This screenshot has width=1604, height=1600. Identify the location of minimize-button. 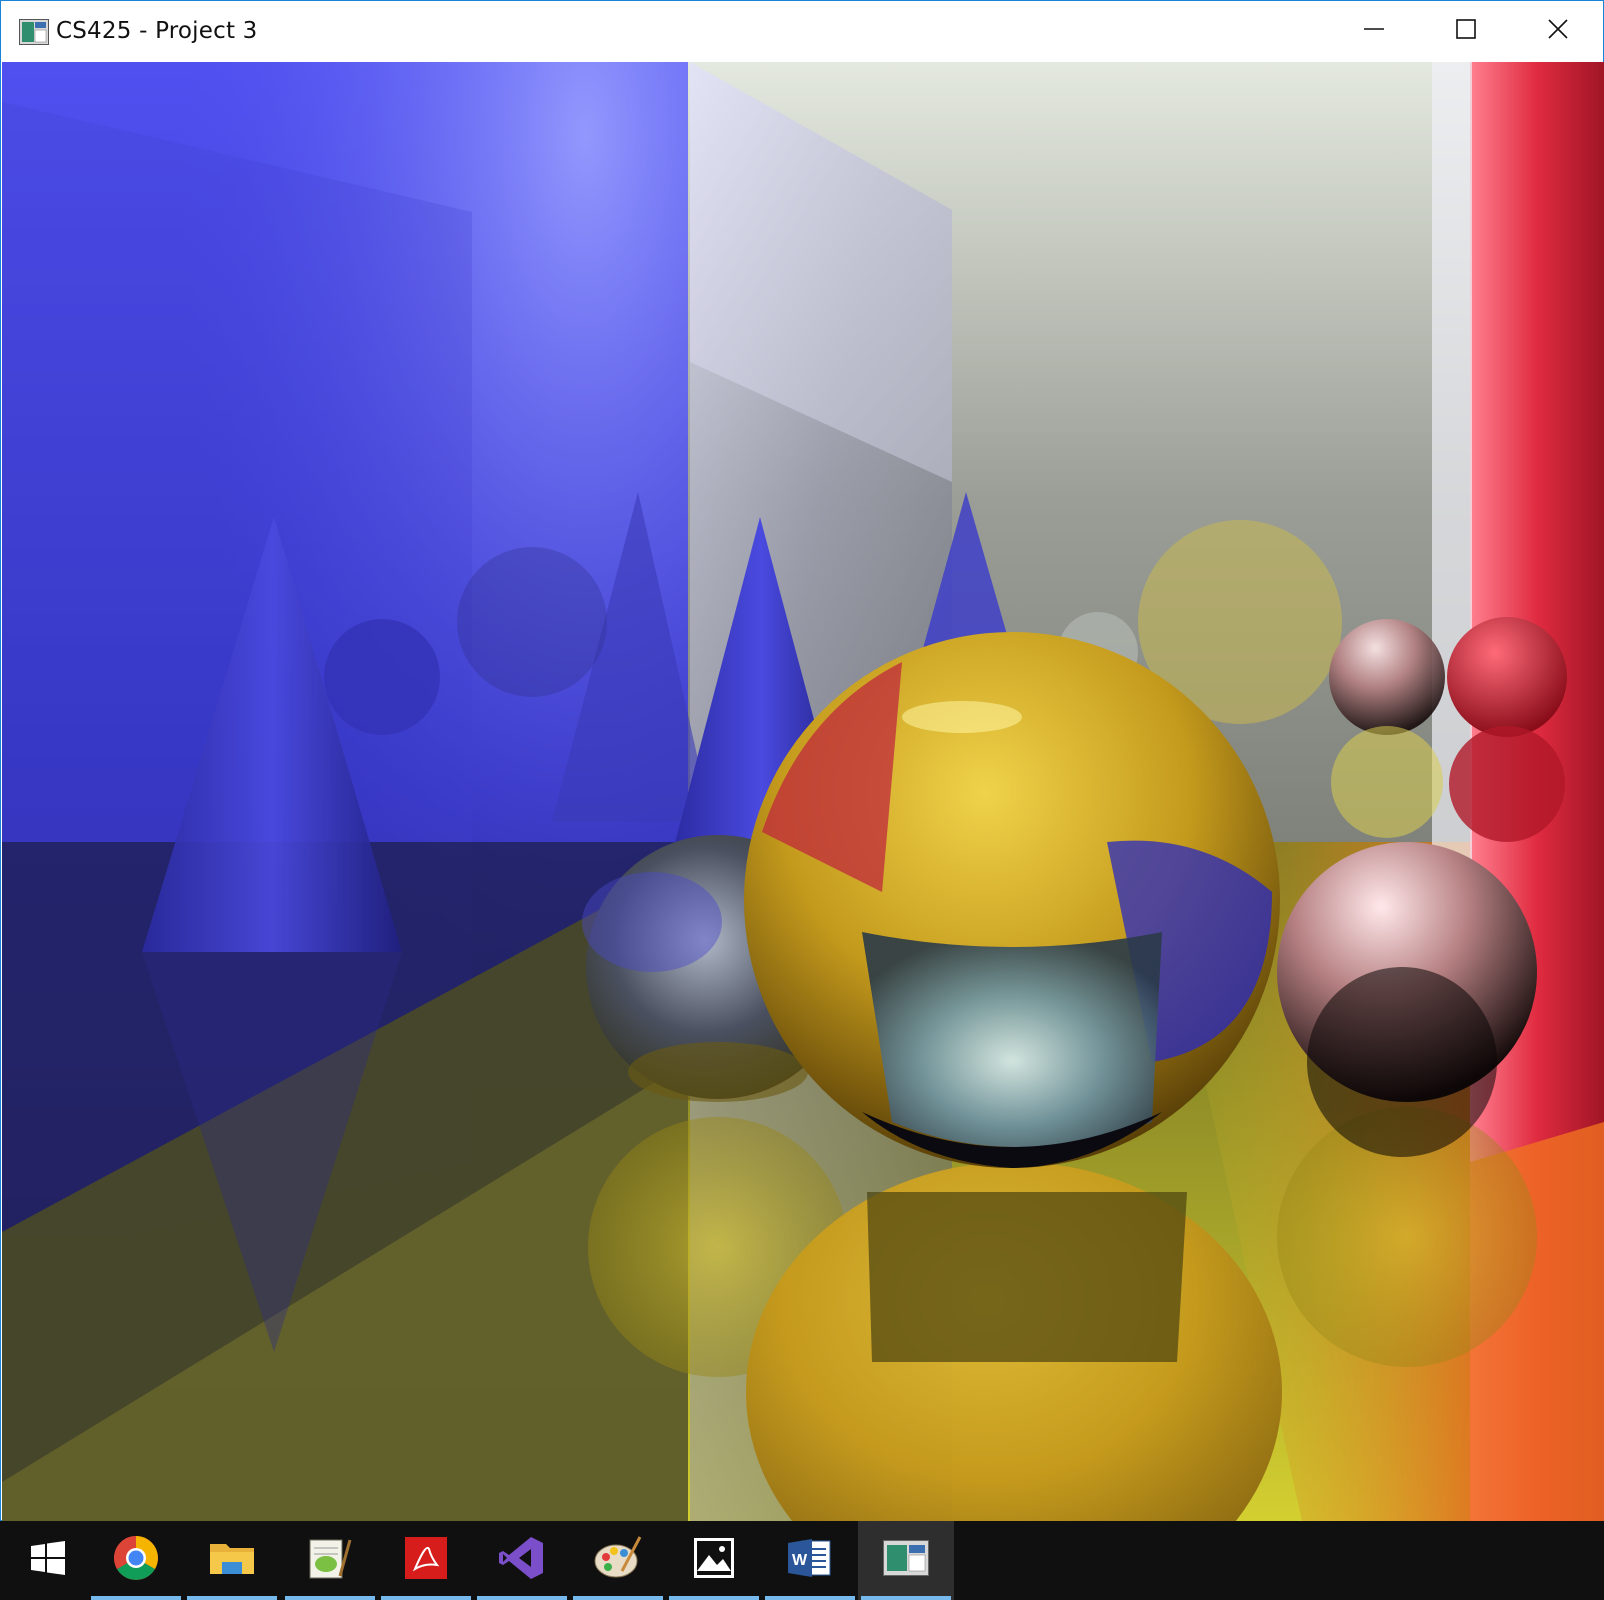
(1374, 31).